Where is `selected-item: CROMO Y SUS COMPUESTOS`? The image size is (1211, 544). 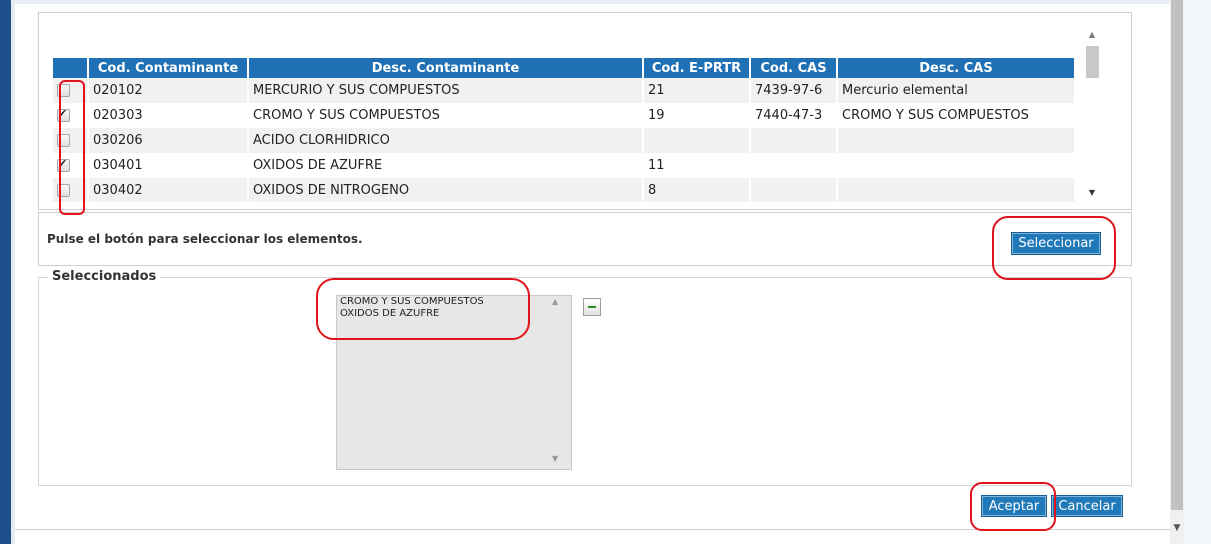
selected-item: CROMO Y SUS COMPUESTOS is located at coordinates (454, 302).